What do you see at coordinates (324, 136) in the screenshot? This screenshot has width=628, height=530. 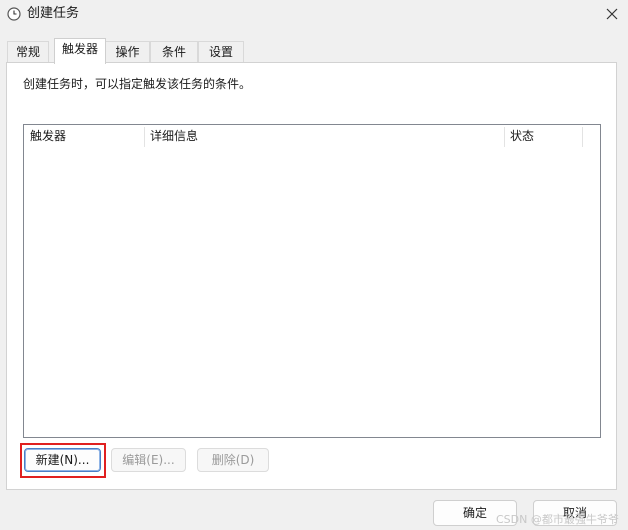 I see `column-header-details: 详细信息` at bounding box center [324, 136].